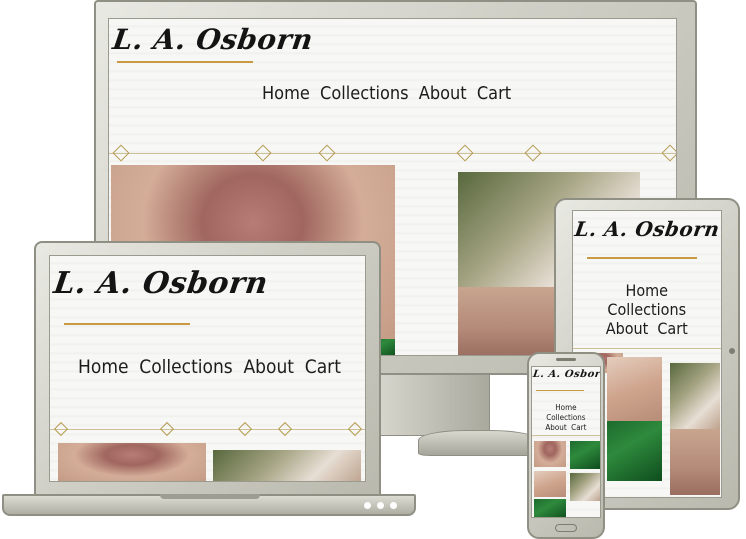  I want to click on monitor-stand-neck, so click(435, 405).